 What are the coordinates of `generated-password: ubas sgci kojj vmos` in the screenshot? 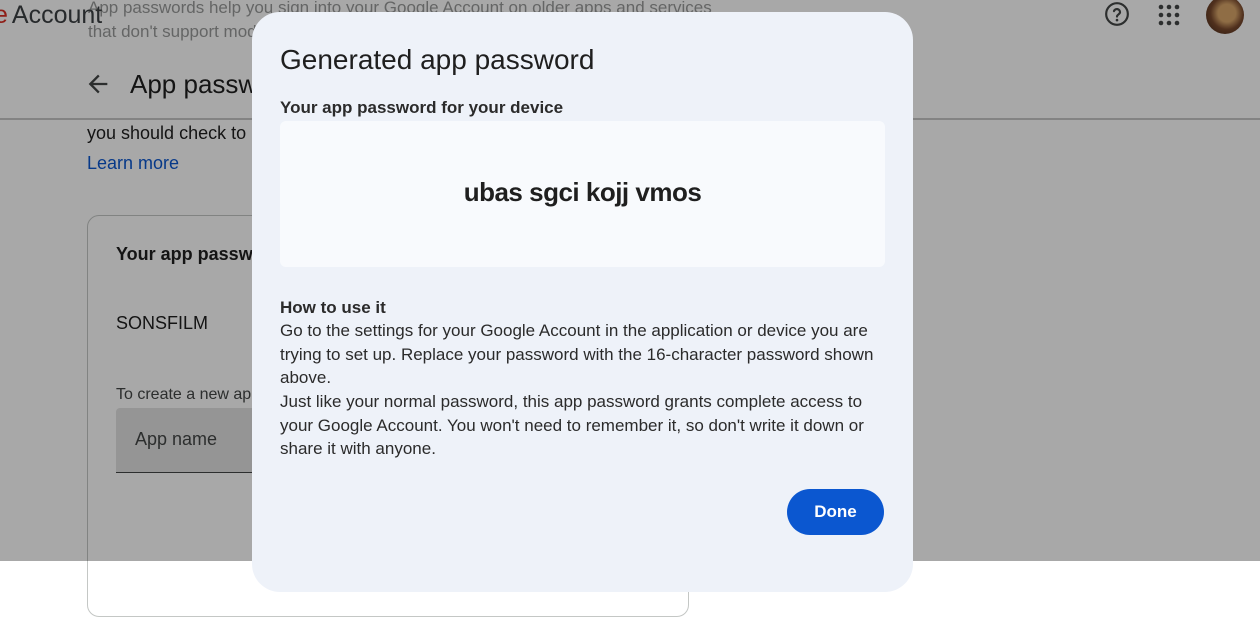 It's located at (582, 192).